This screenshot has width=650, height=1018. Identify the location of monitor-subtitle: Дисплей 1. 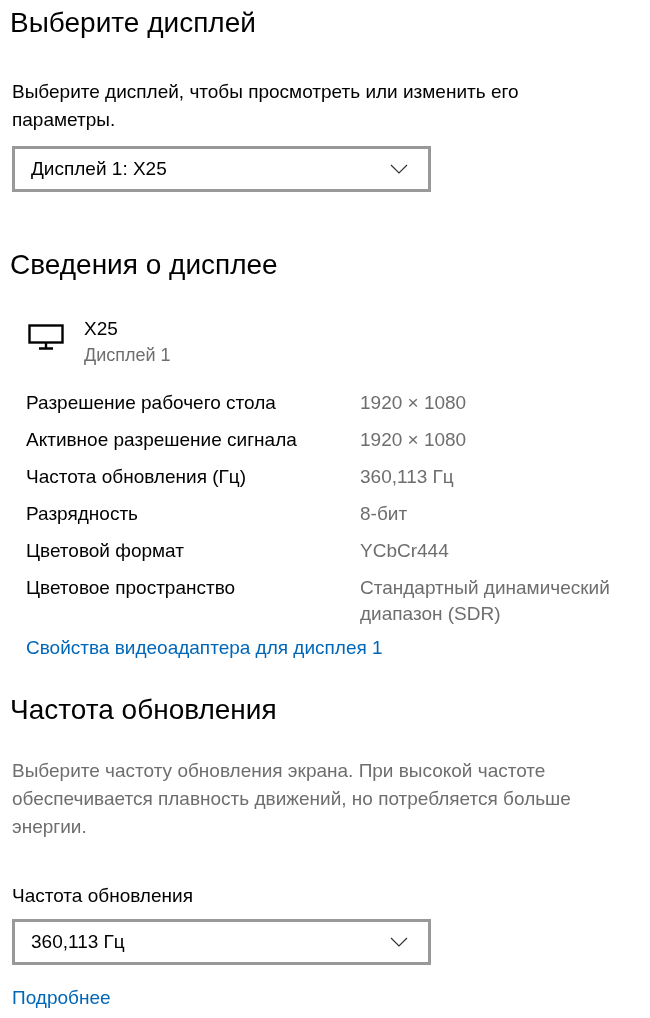
(127, 355).